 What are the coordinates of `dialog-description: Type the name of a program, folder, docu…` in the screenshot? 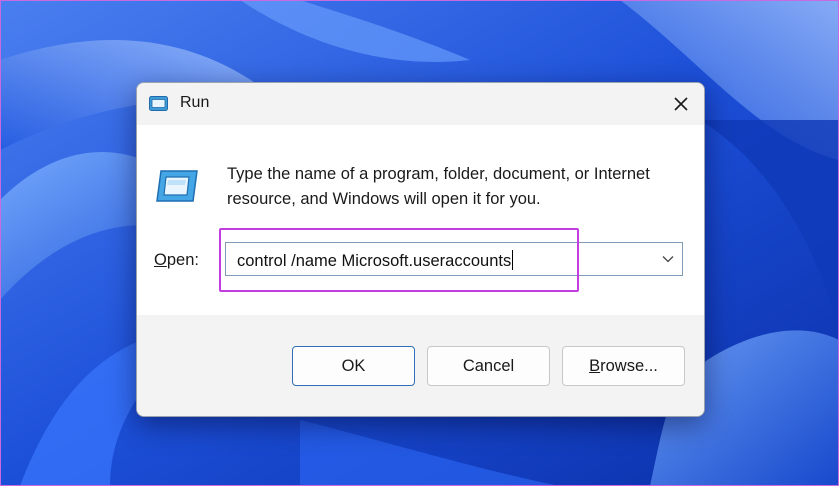 It's located at (438, 186).